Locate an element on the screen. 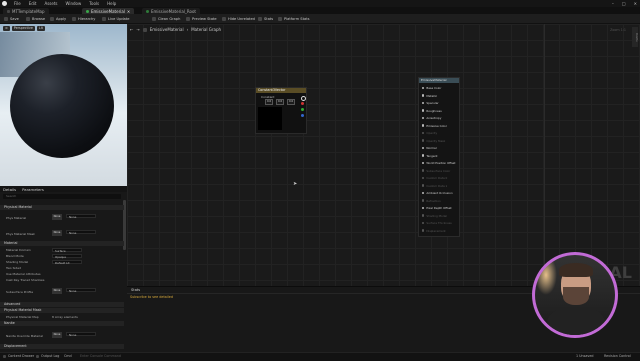  constant-b-field: 0.0 is located at coordinates (291, 102).